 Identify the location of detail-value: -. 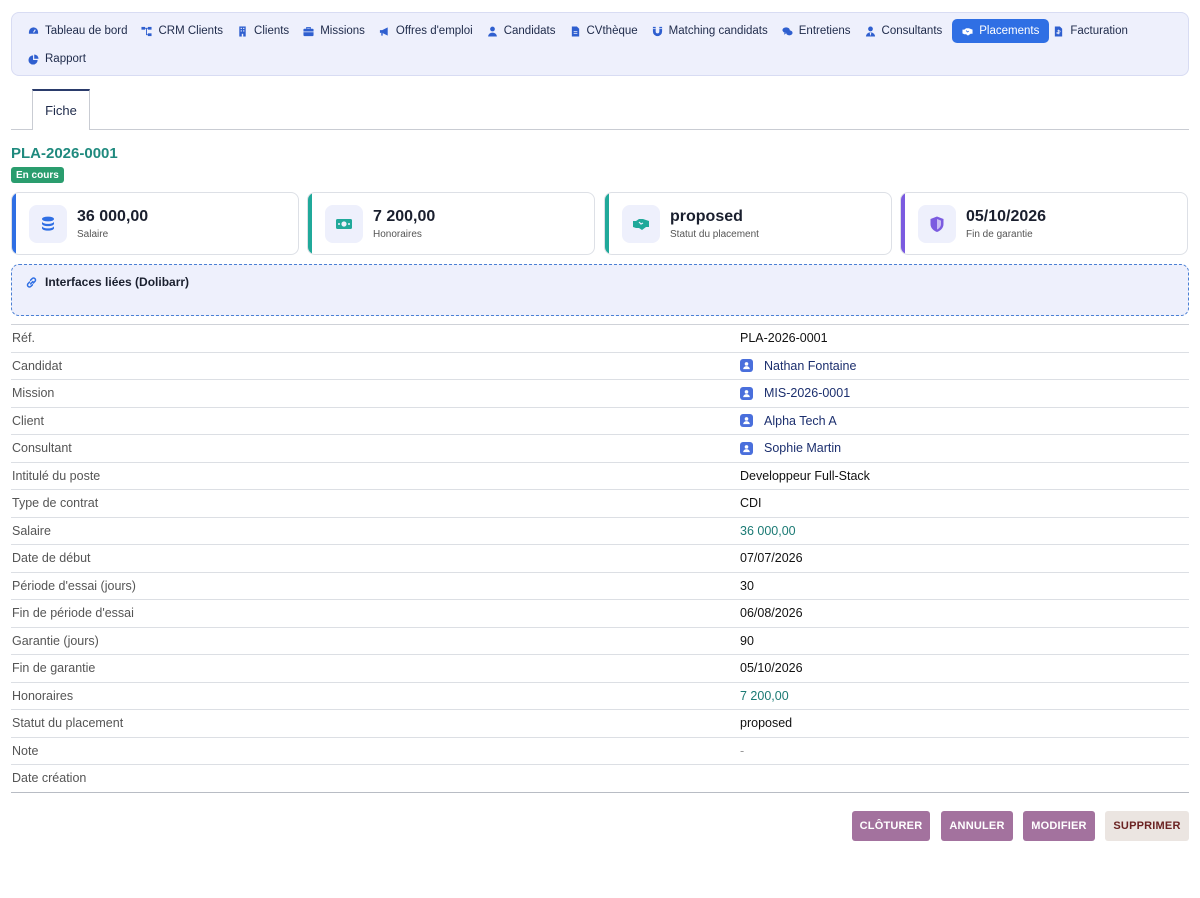
(742, 750).